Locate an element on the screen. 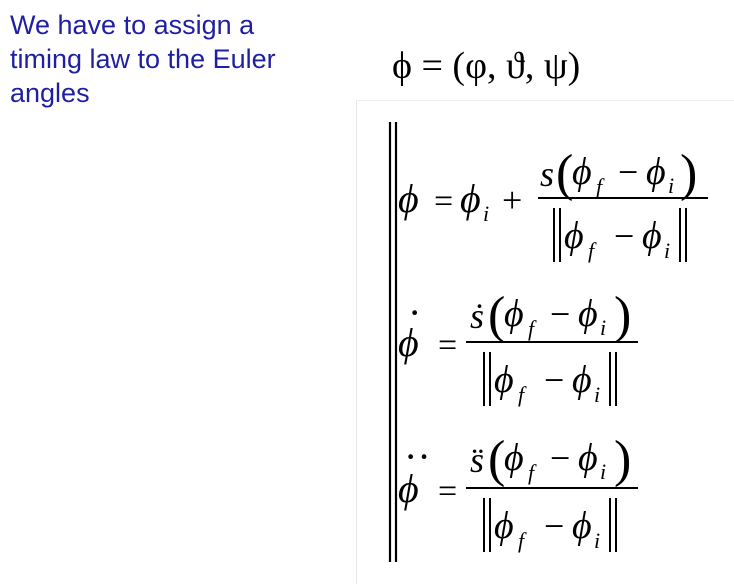 The image size is (734, 584). eq1-den-phi-f: ϕ is located at coordinates (574, 236).